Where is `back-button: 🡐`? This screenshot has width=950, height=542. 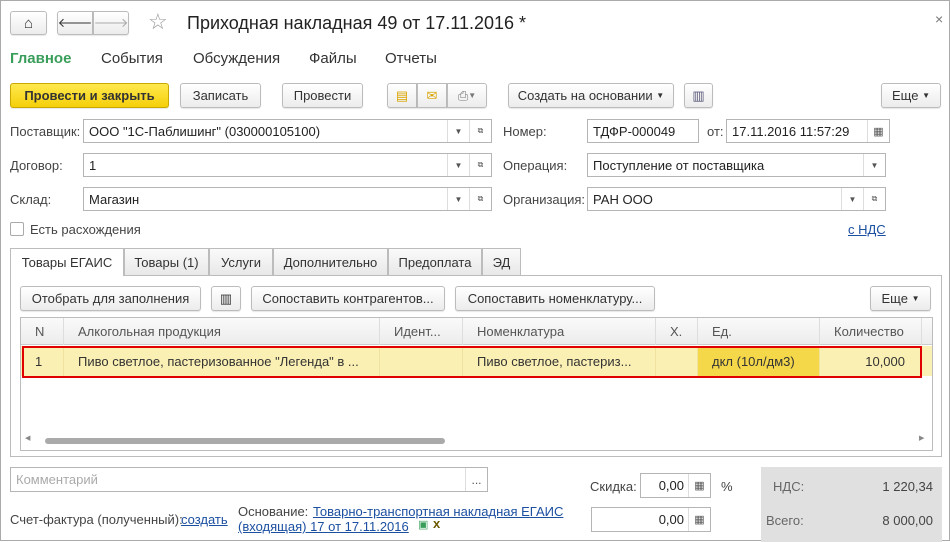 back-button: 🡐 is located at coordinates (75, 23).